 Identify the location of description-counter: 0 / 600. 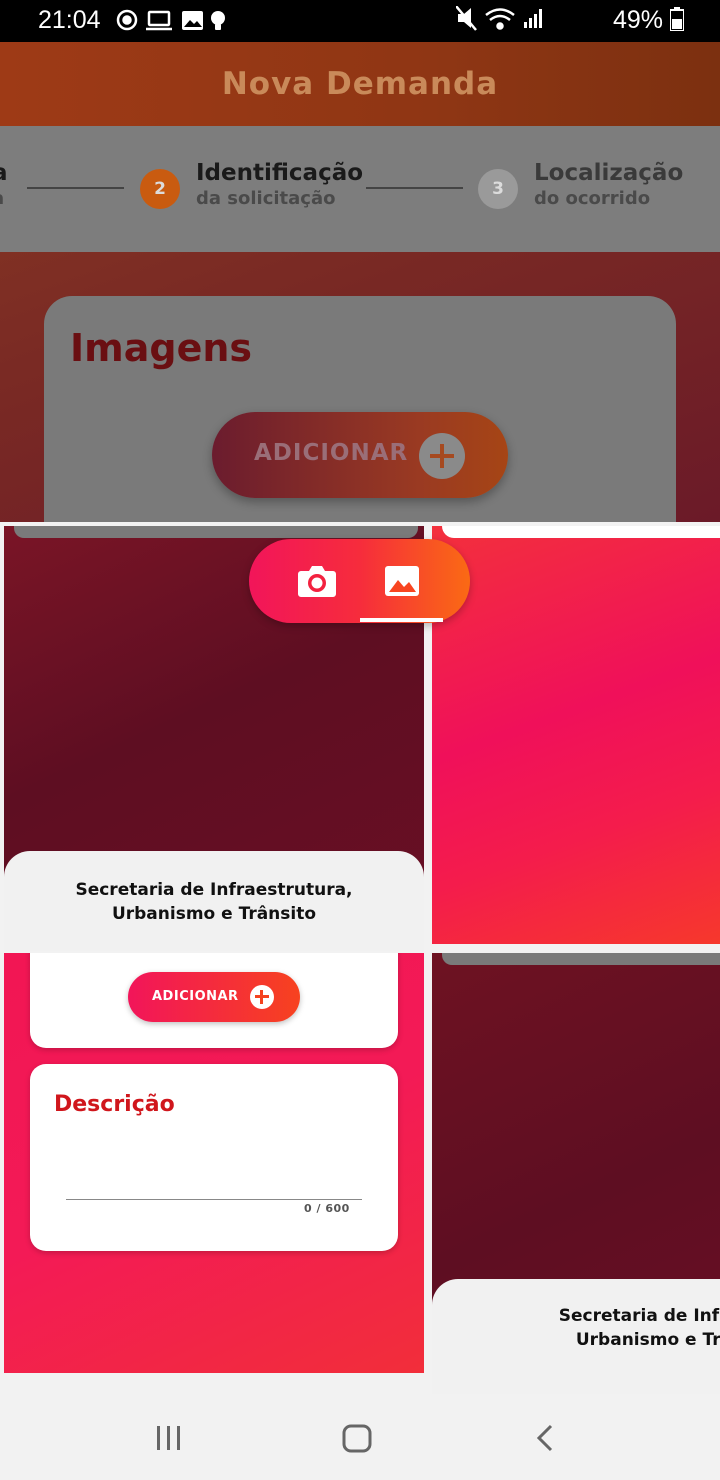
(327, 1208).